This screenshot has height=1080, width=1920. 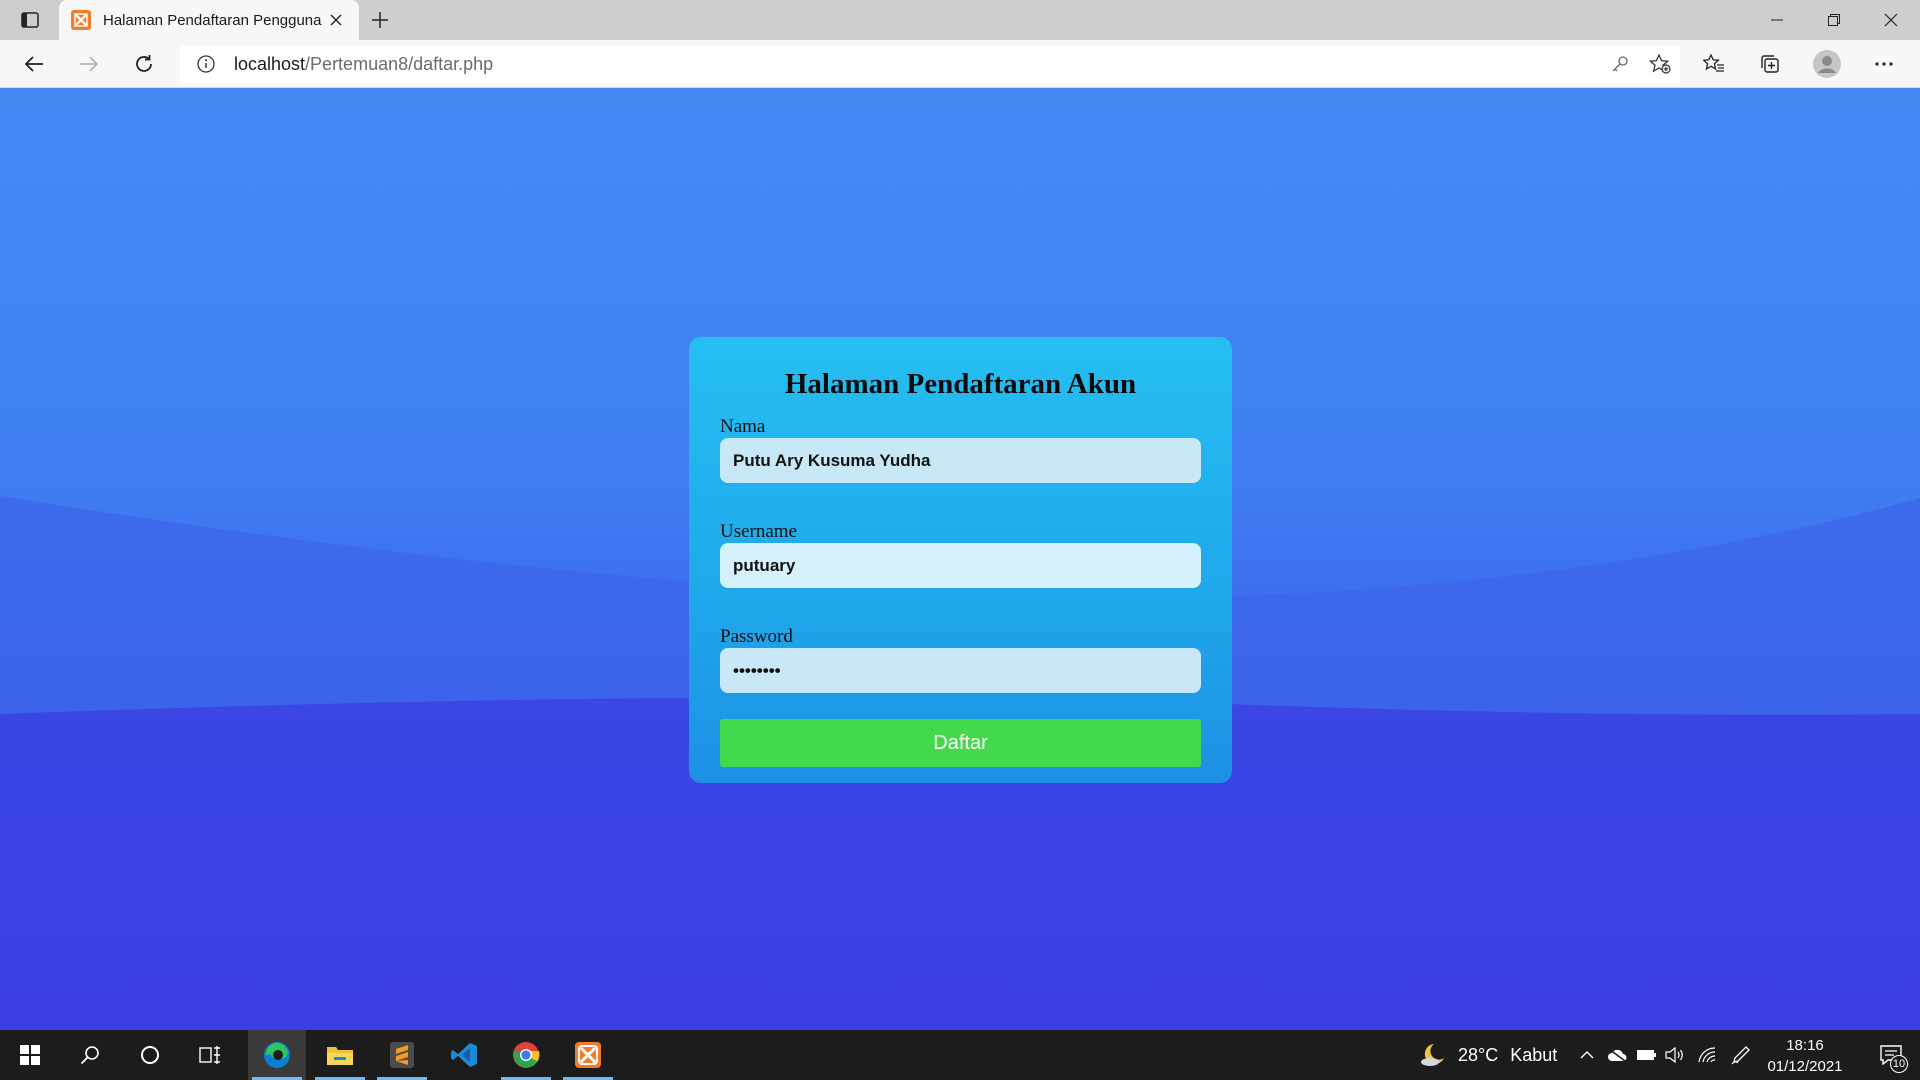 What do you see at coordinates (1432, 1055) in the screenshot?
I see `moon-cloud-icon` at bounding box center [1432, 1055].